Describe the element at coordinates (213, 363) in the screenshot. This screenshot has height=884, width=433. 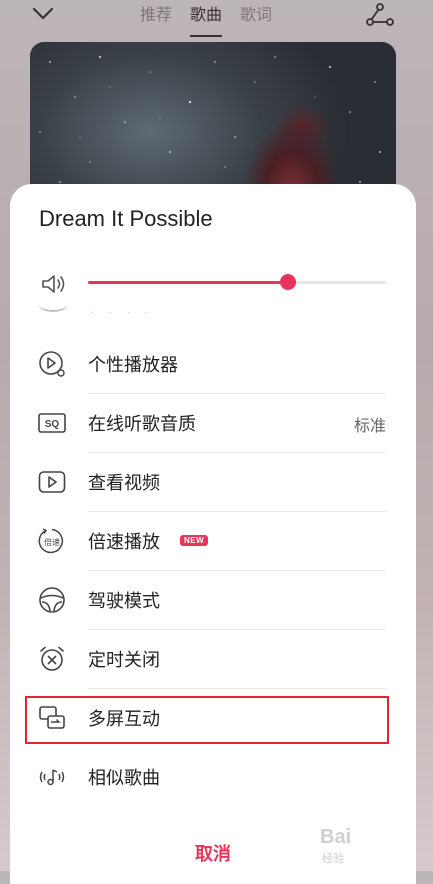
I see `menu-item-player-skin: 个性播放器` at that location.